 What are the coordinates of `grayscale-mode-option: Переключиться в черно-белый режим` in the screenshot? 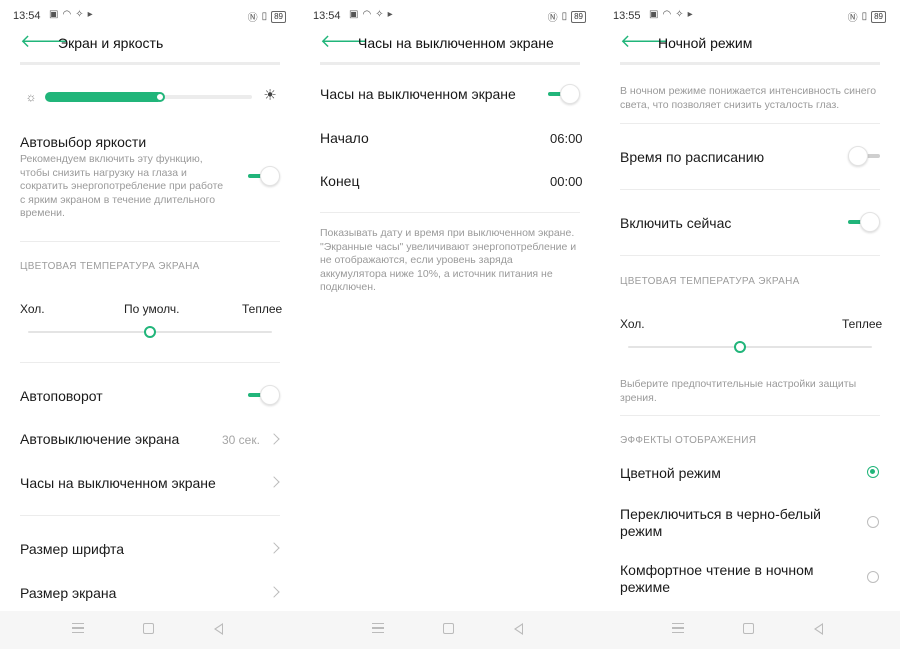 It's located at (725, 523).